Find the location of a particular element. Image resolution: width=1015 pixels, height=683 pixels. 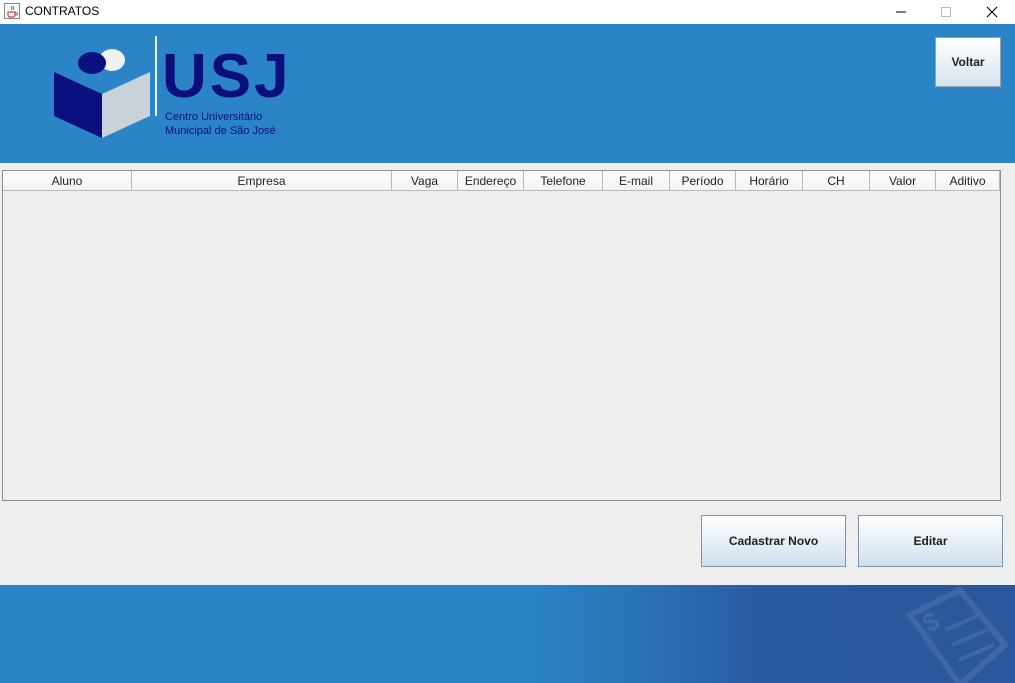

minimize-icon is located at coordinates (901, 12).